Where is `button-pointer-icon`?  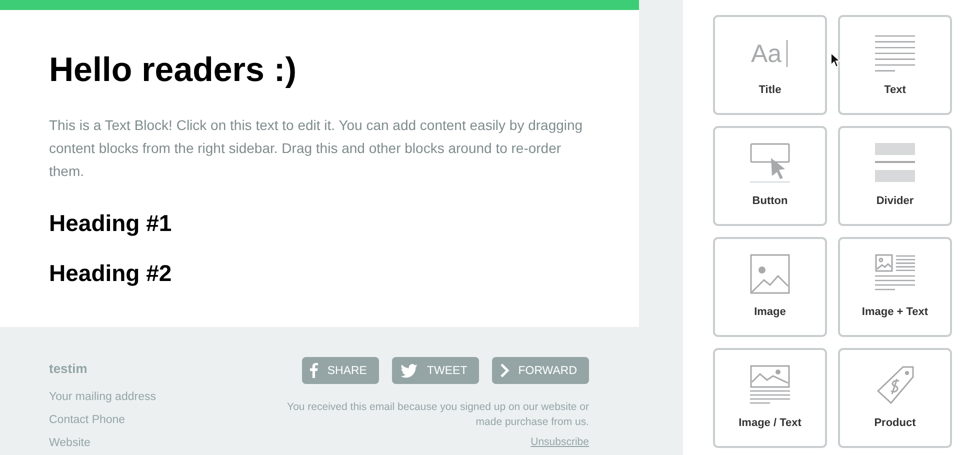 button-pointer-icon is located at coordinates (770, 163).